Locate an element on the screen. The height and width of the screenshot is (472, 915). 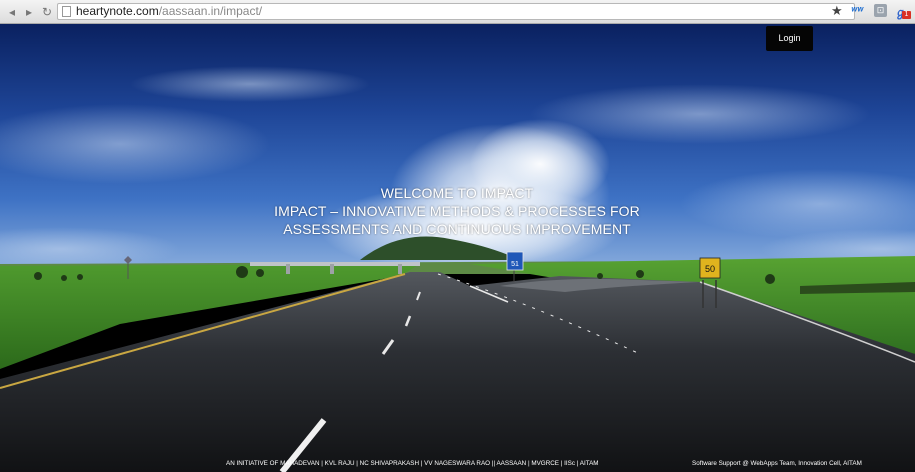
extension-wave-icon: ʷʷ is located at coordinates (859, 11).